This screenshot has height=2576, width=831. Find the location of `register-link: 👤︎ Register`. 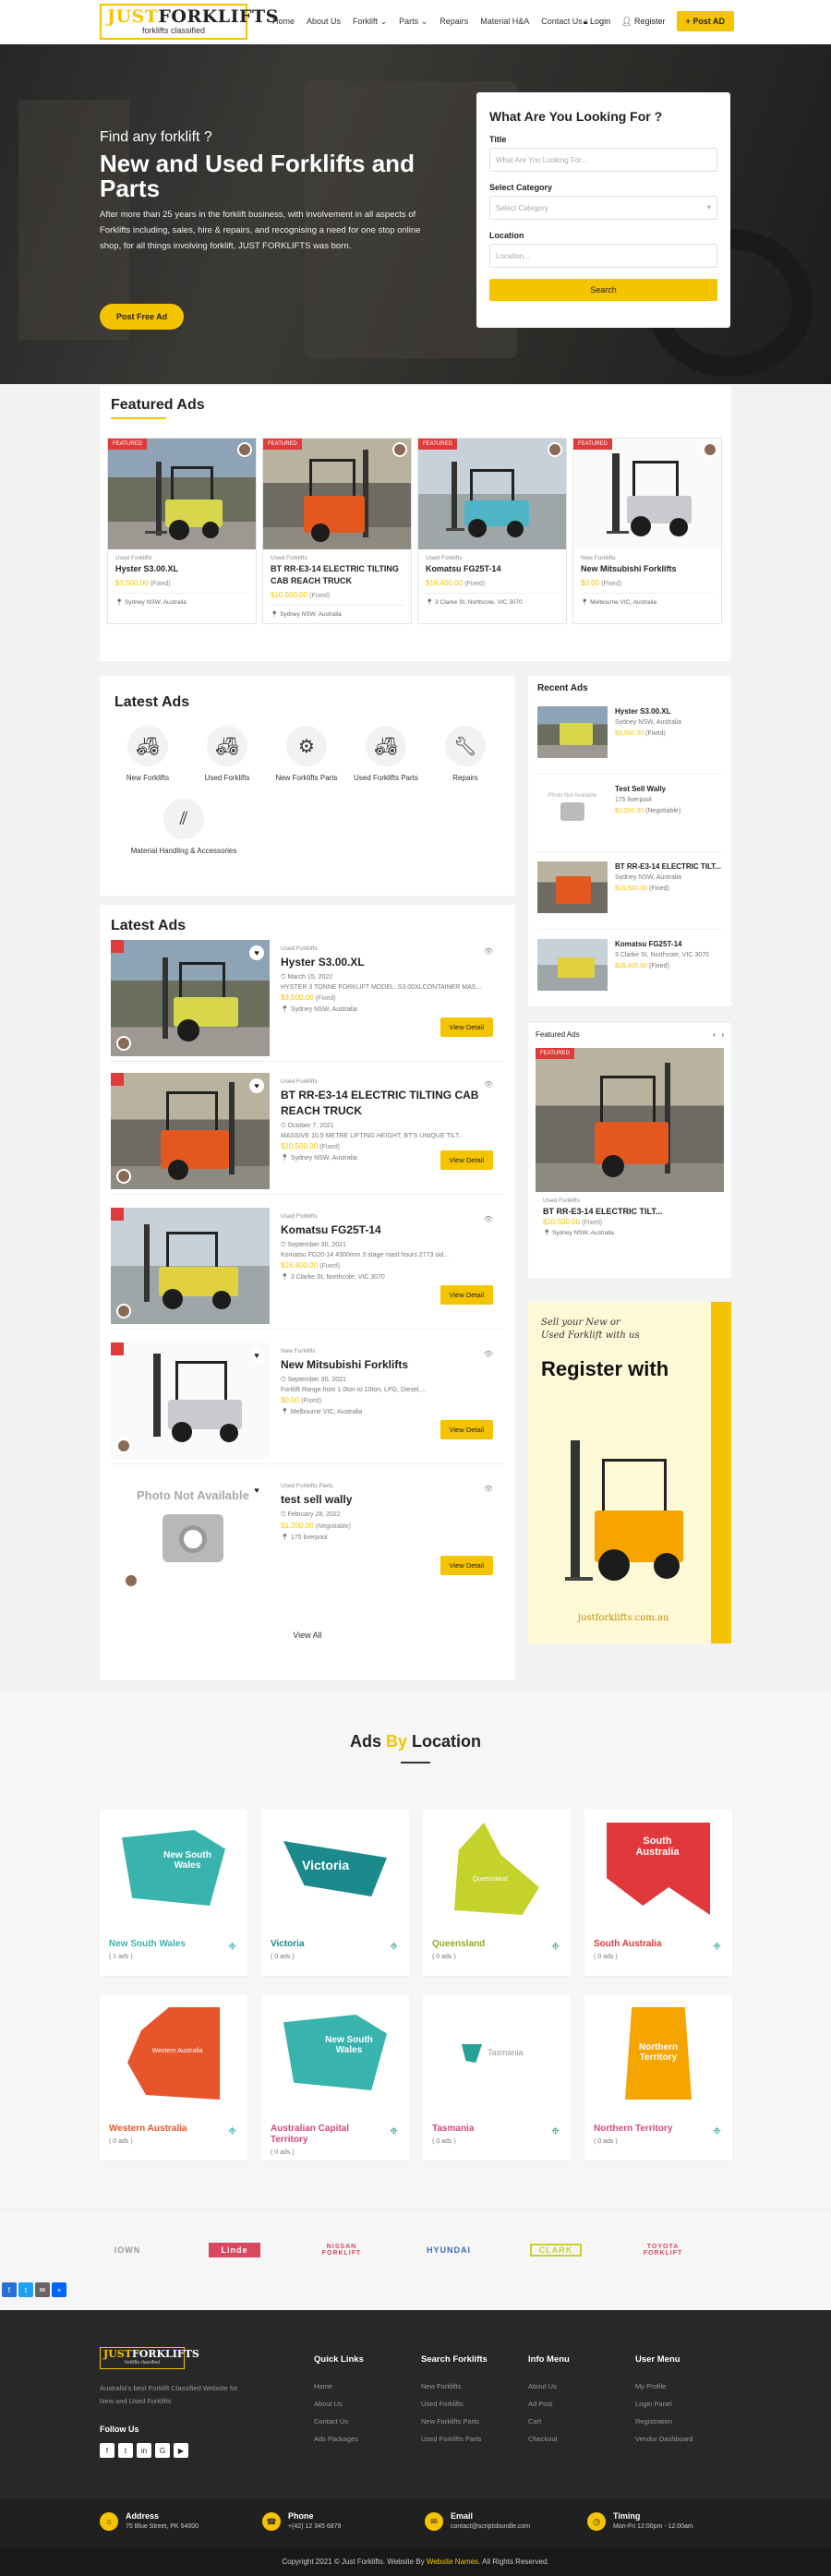

register-link: 👤︎ Register is located at coordinates (643, 22).